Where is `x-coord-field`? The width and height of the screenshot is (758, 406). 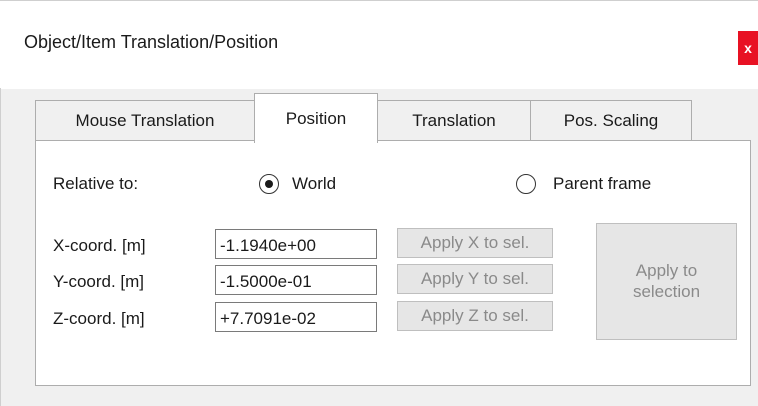
x-coord-field is located at coordinates (296, 244).